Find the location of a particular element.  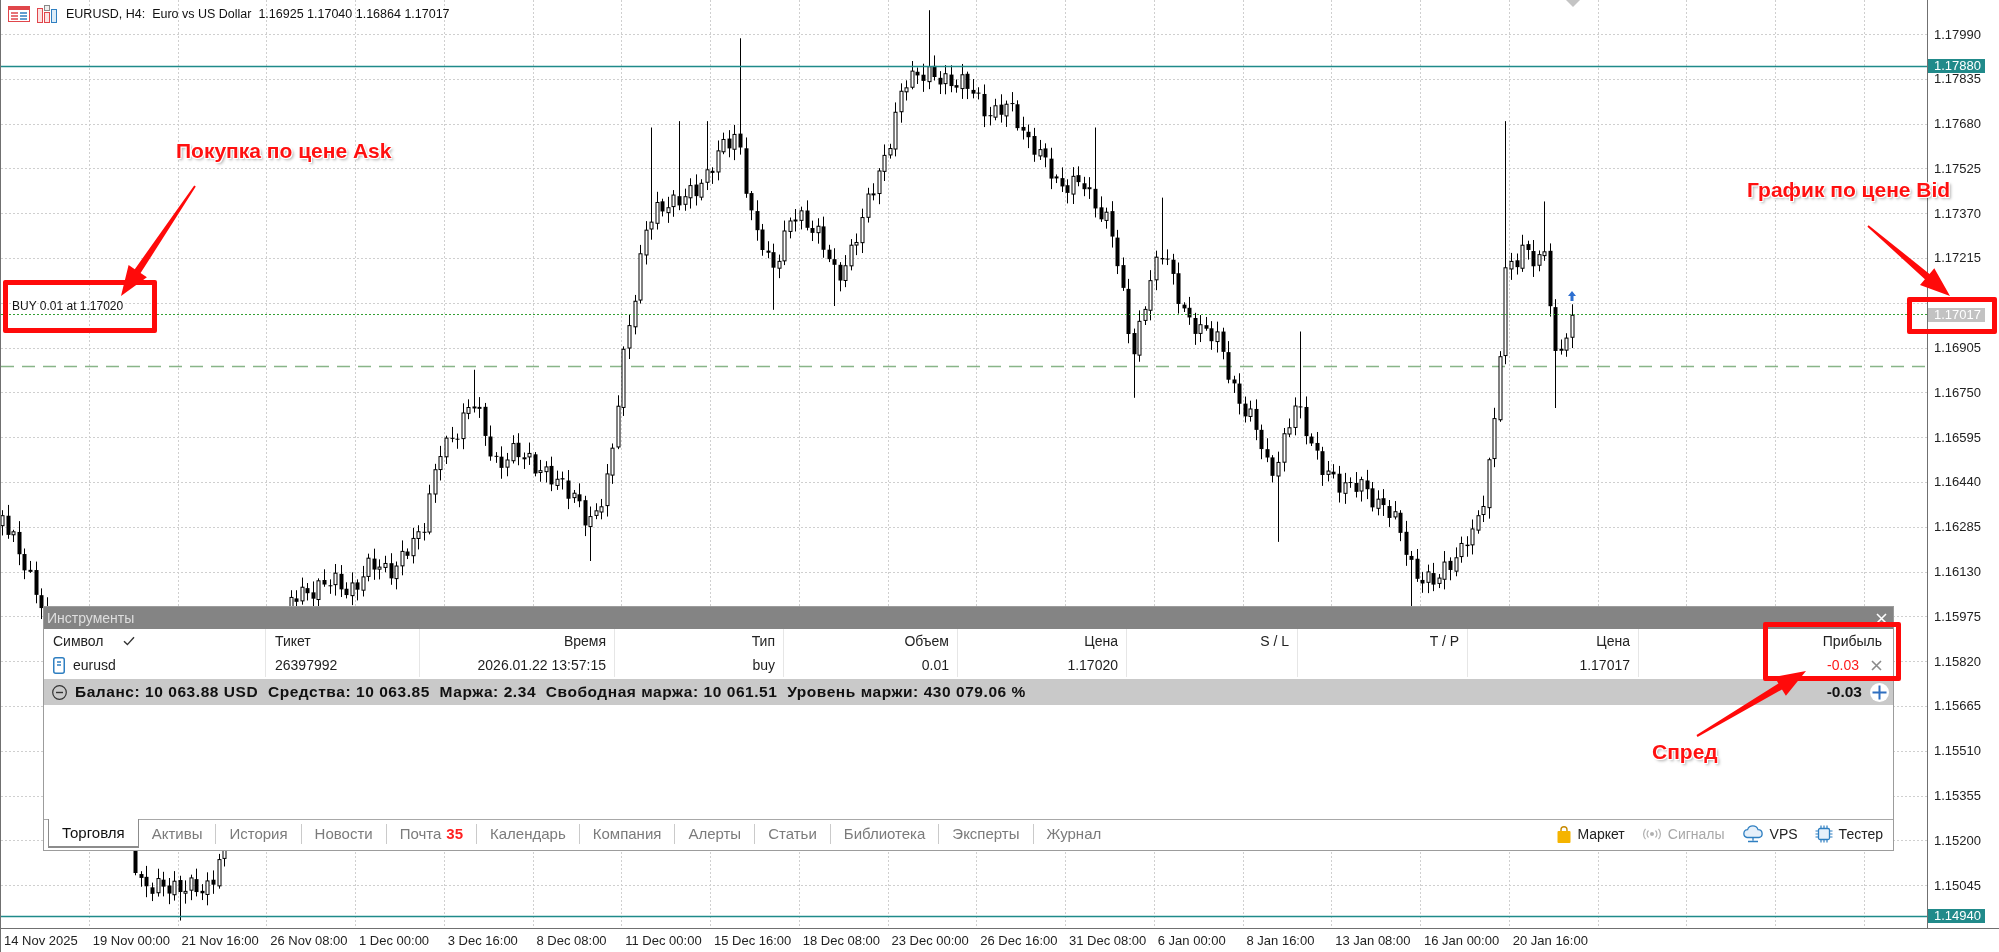

column-header: Время is located at coordinates (584, 641).